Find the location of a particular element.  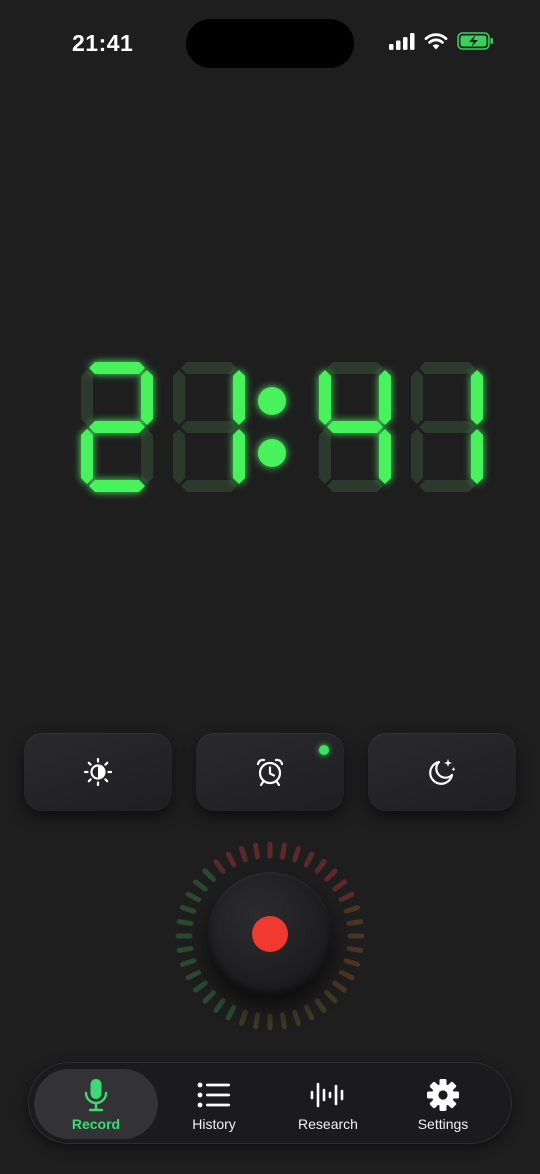

record-dot-icon is located at coordinates (270, 934).